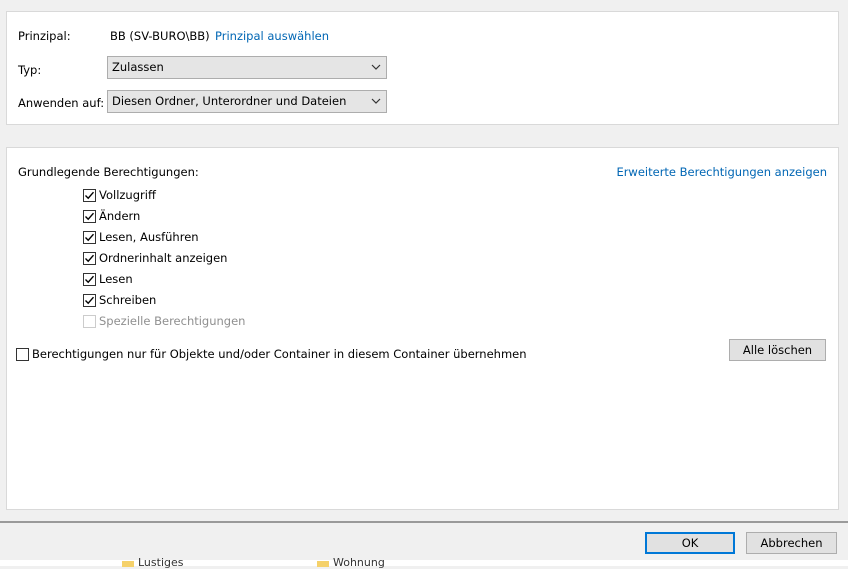 The height and width of the screenshot is (569, 848). What do you see at coordinates (247, 67) in the screenshot?
I see `type-select: Zulassen` at bounding box center [247, 67].